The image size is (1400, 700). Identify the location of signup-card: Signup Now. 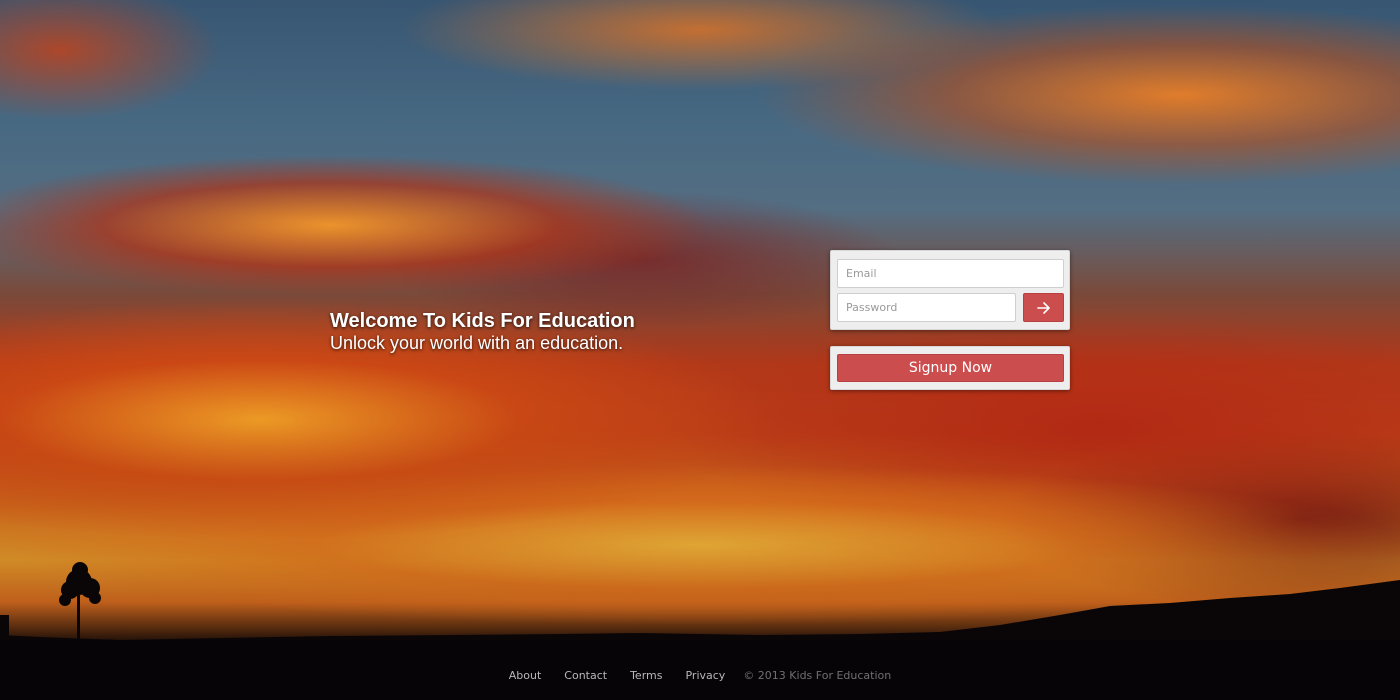
(950, 368).